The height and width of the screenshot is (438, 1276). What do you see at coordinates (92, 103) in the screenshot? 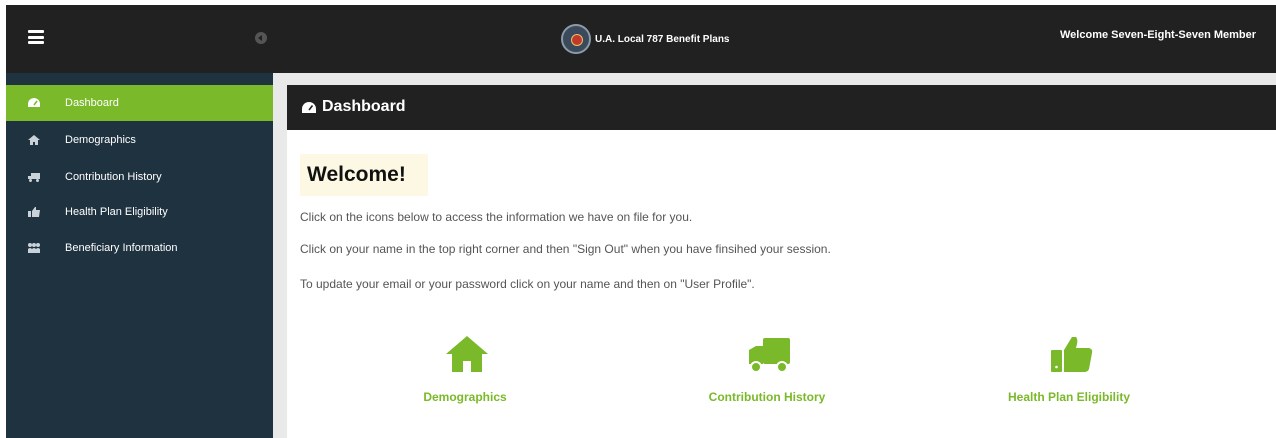
I see `sidebar-item-label: Dashboard` at bounding box center [92, 103].